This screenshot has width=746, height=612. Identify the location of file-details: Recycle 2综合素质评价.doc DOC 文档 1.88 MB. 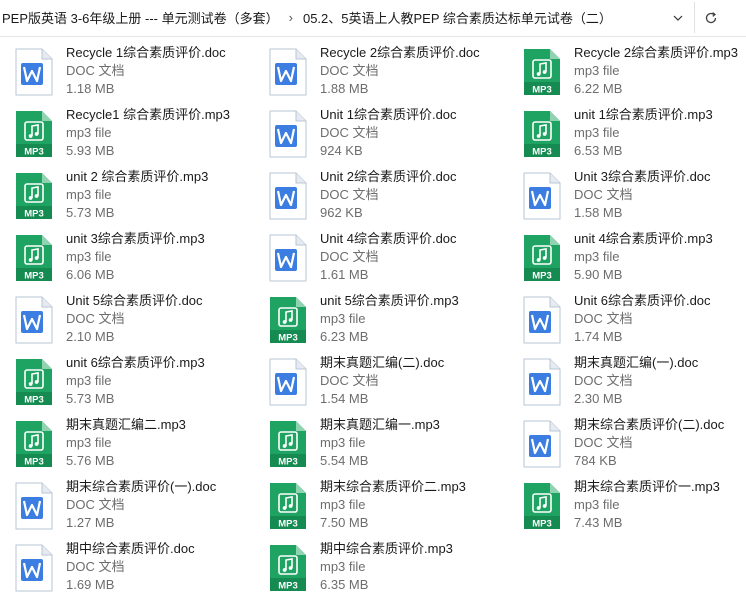
(400, 71).